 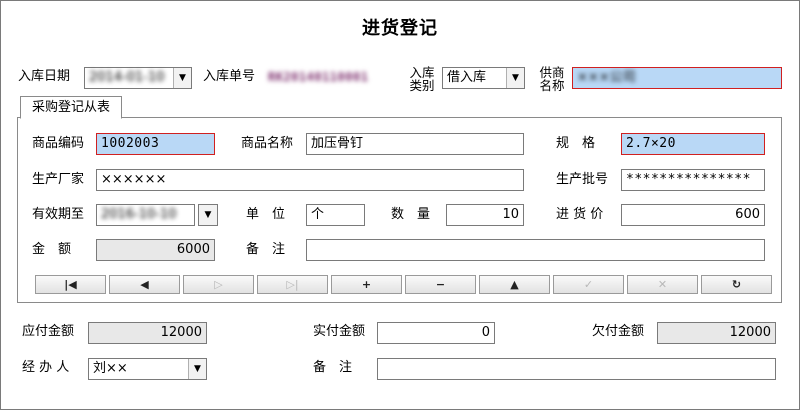 I want to click on date-picker: 2014-01-10 ▼, so click(x=138, y=78).